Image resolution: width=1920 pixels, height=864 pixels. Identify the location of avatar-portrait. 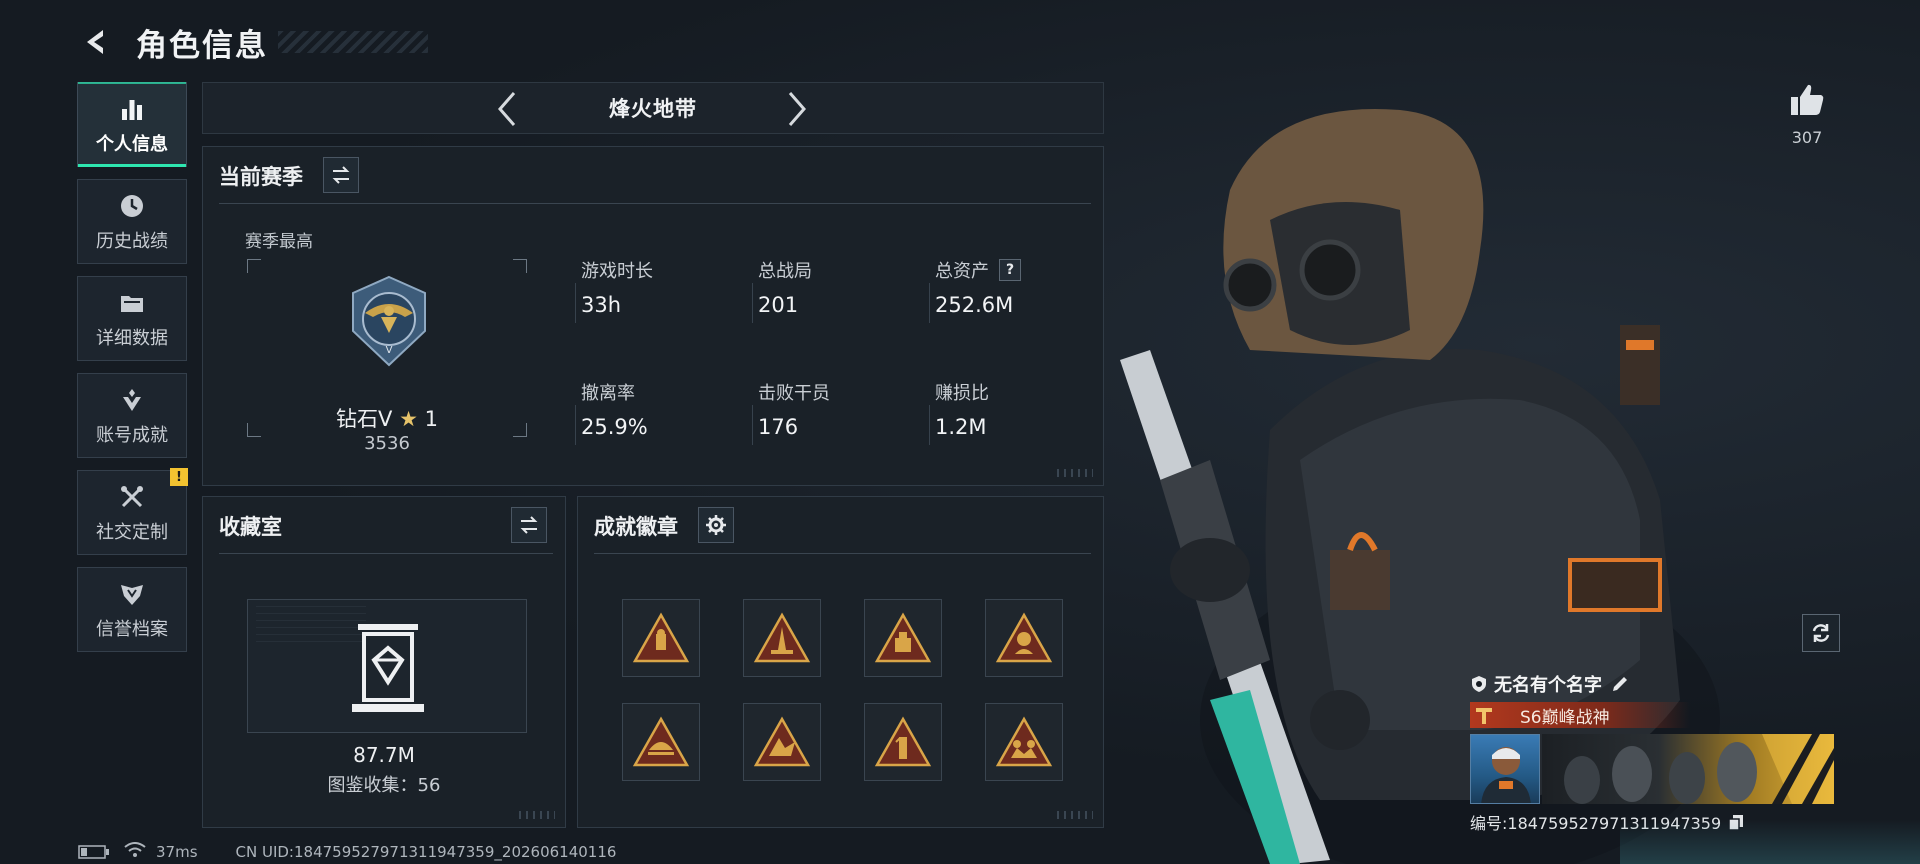
(1506, 775).